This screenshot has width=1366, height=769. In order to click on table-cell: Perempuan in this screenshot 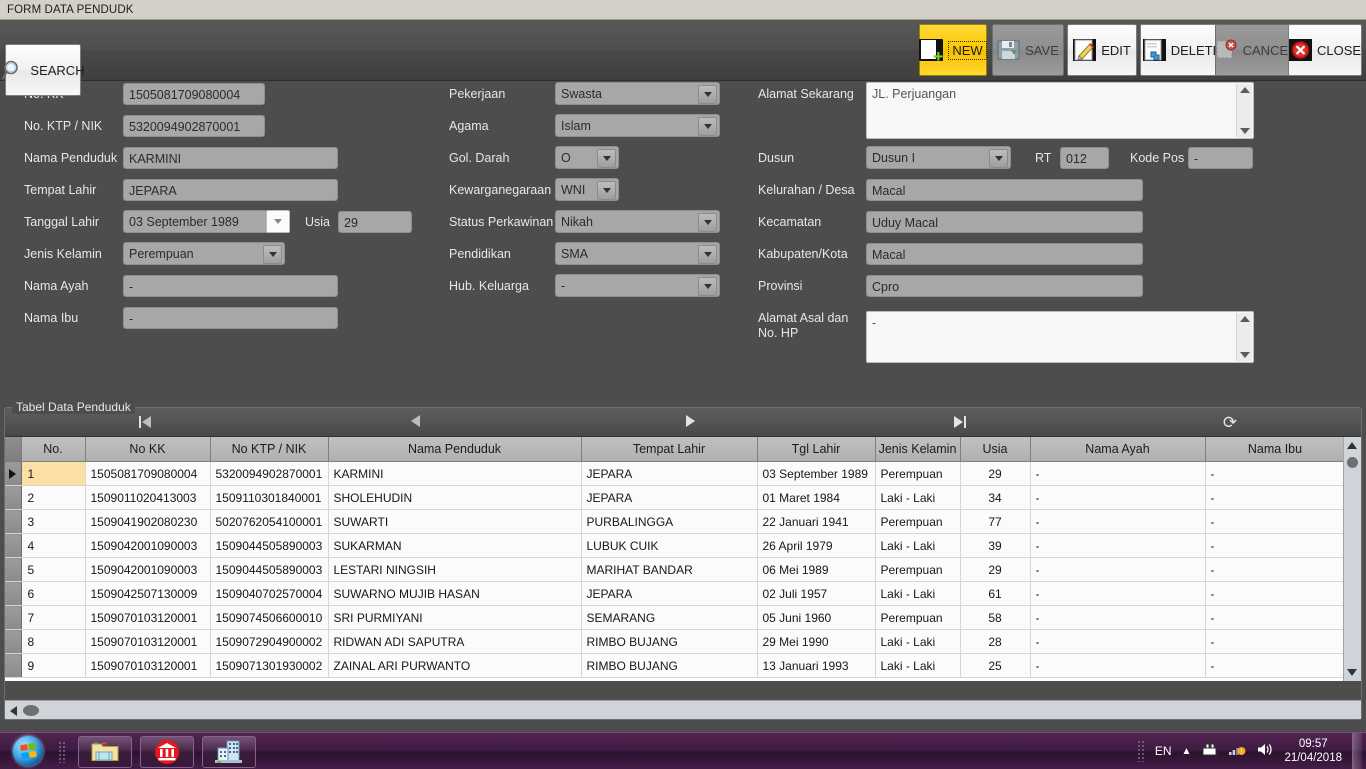, I will do `click(918, 569)`.